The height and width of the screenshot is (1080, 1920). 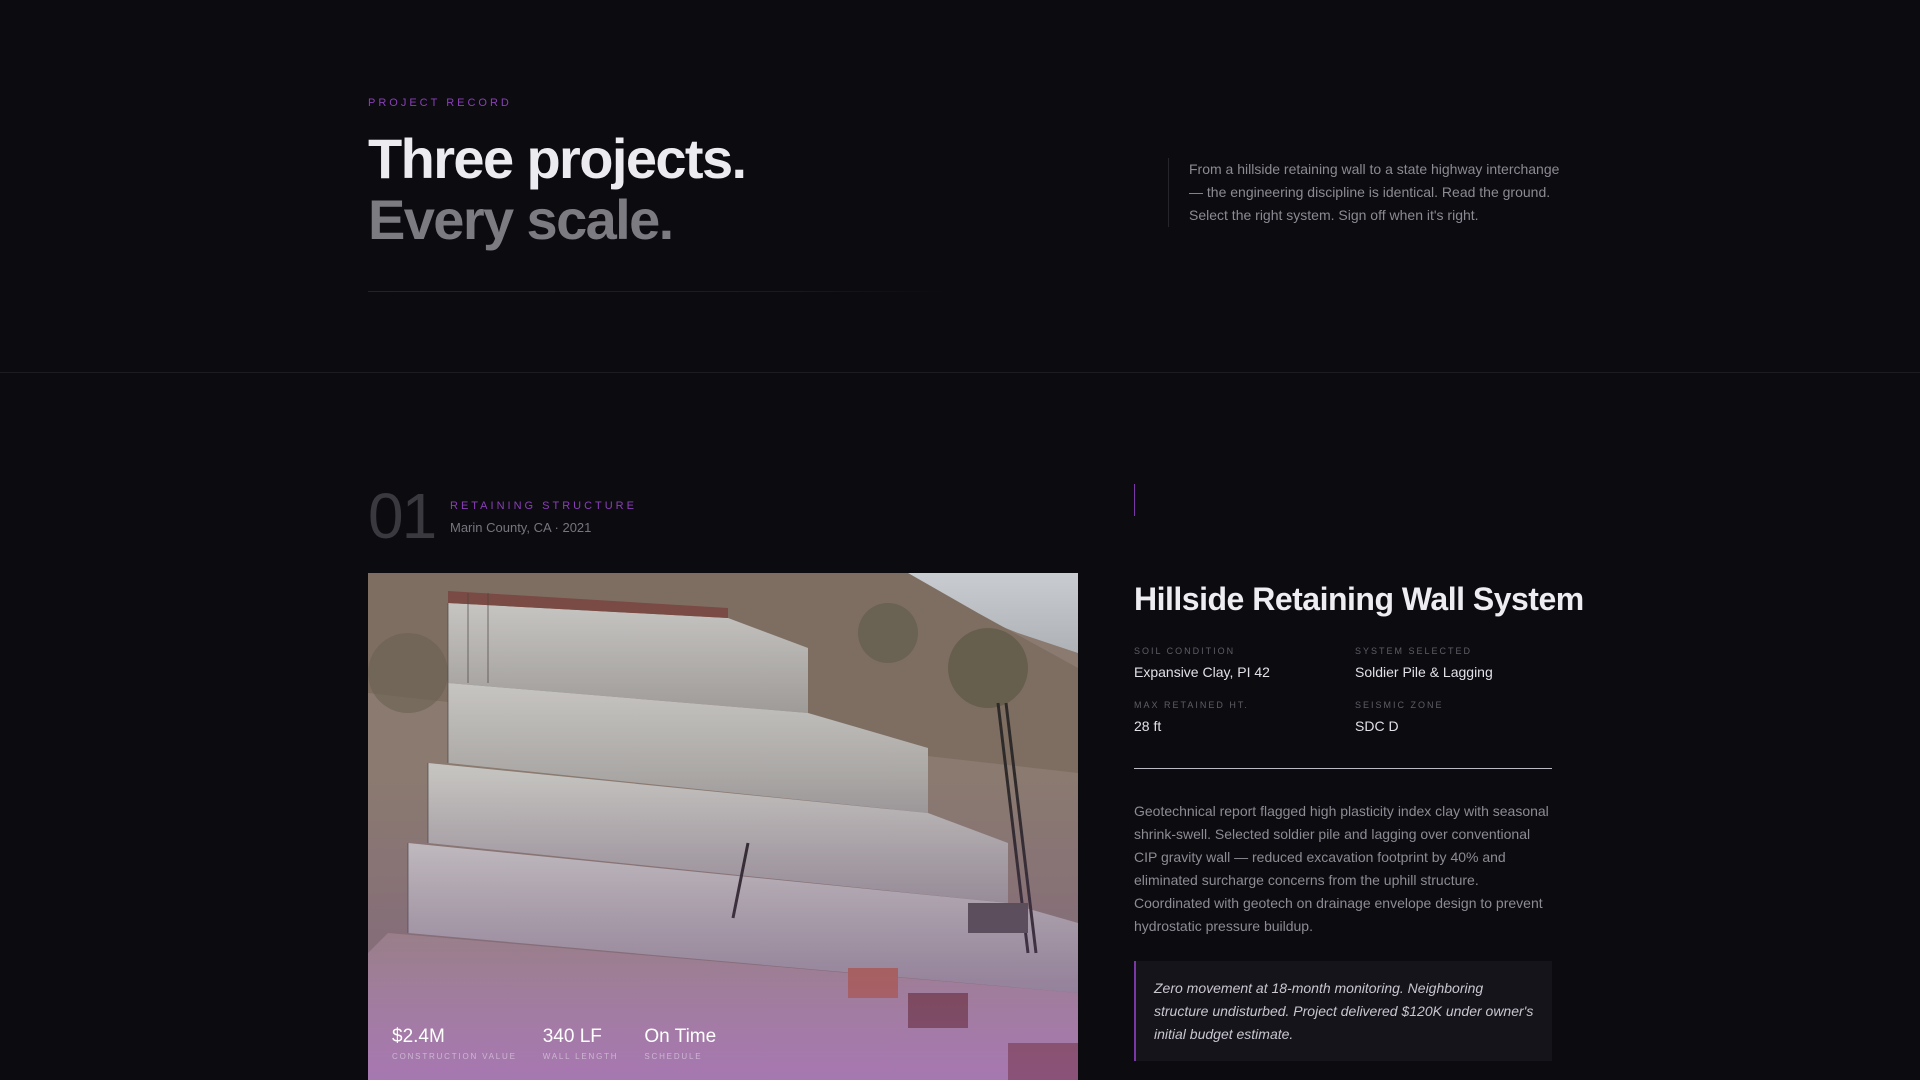 What do you see at coordinates (680, 1036) in the screenshot?
I see `stat-value: On Time` at bounding box center [680, 1036].